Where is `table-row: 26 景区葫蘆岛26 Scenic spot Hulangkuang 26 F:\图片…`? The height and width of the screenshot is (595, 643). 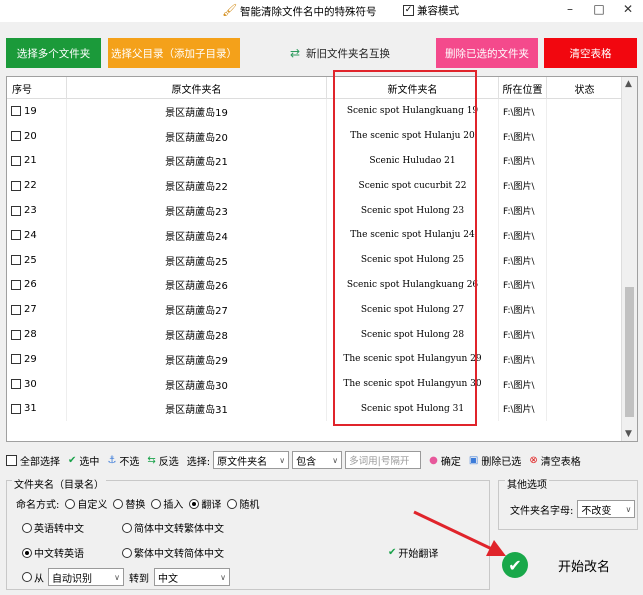
table-row: 26 景区葫蘆岛26 Scenic spot Hulangkuang 26 F:\图片… is located at coordinates (315, 285).